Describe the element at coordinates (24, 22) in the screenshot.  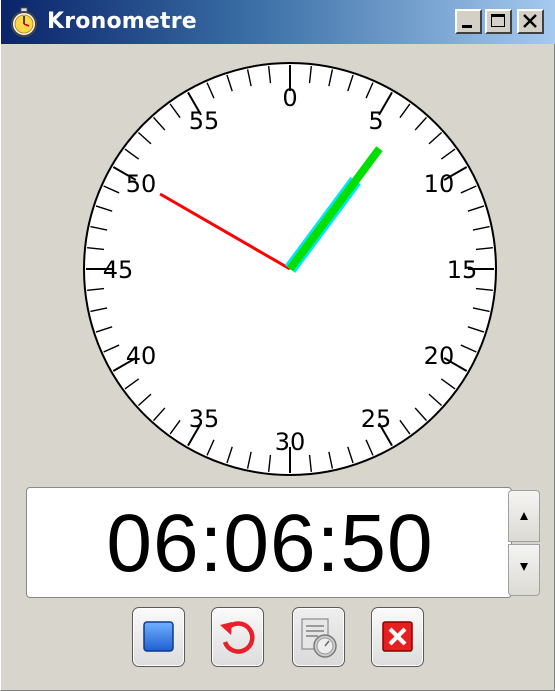
I see `stopwatch-icon` at that location.